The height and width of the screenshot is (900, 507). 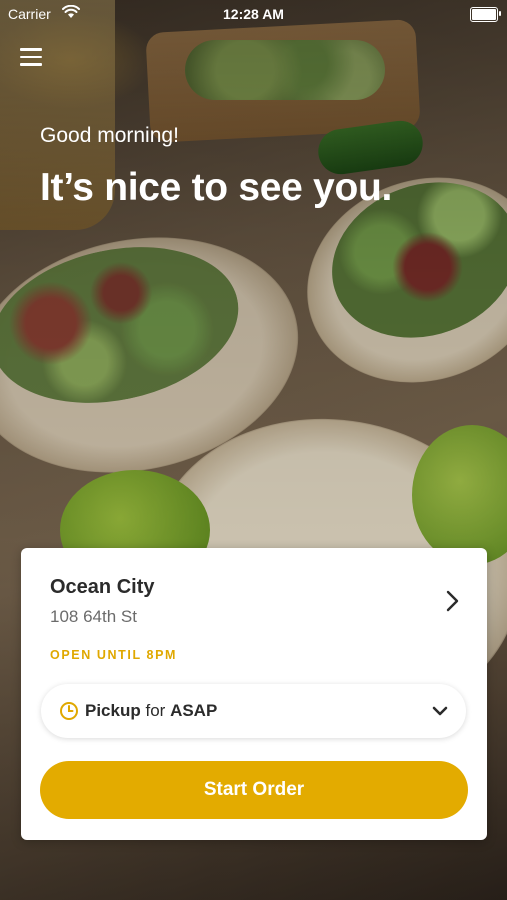 What do you see at coordinates (93, 616) in the screenshot?
I see `location-address: 108 64th St` at bounding box center [93, 616].